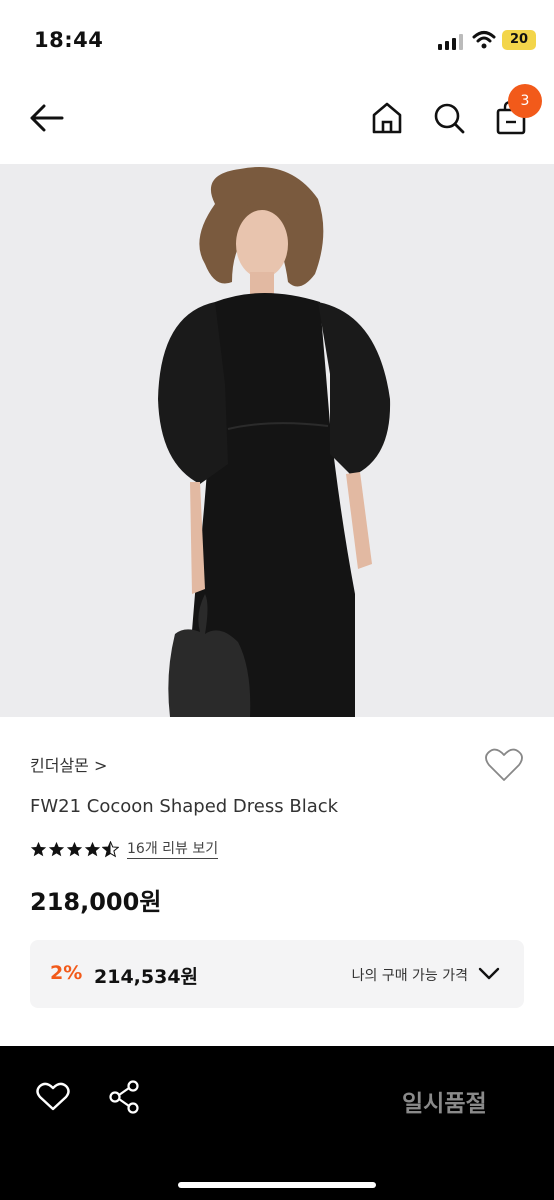 This screenshot has height=1200, width=554. What do you see at coordinates (47, 118) in the screenshot?
I see `back-arrow-icon` at bounding box center [47, 118].